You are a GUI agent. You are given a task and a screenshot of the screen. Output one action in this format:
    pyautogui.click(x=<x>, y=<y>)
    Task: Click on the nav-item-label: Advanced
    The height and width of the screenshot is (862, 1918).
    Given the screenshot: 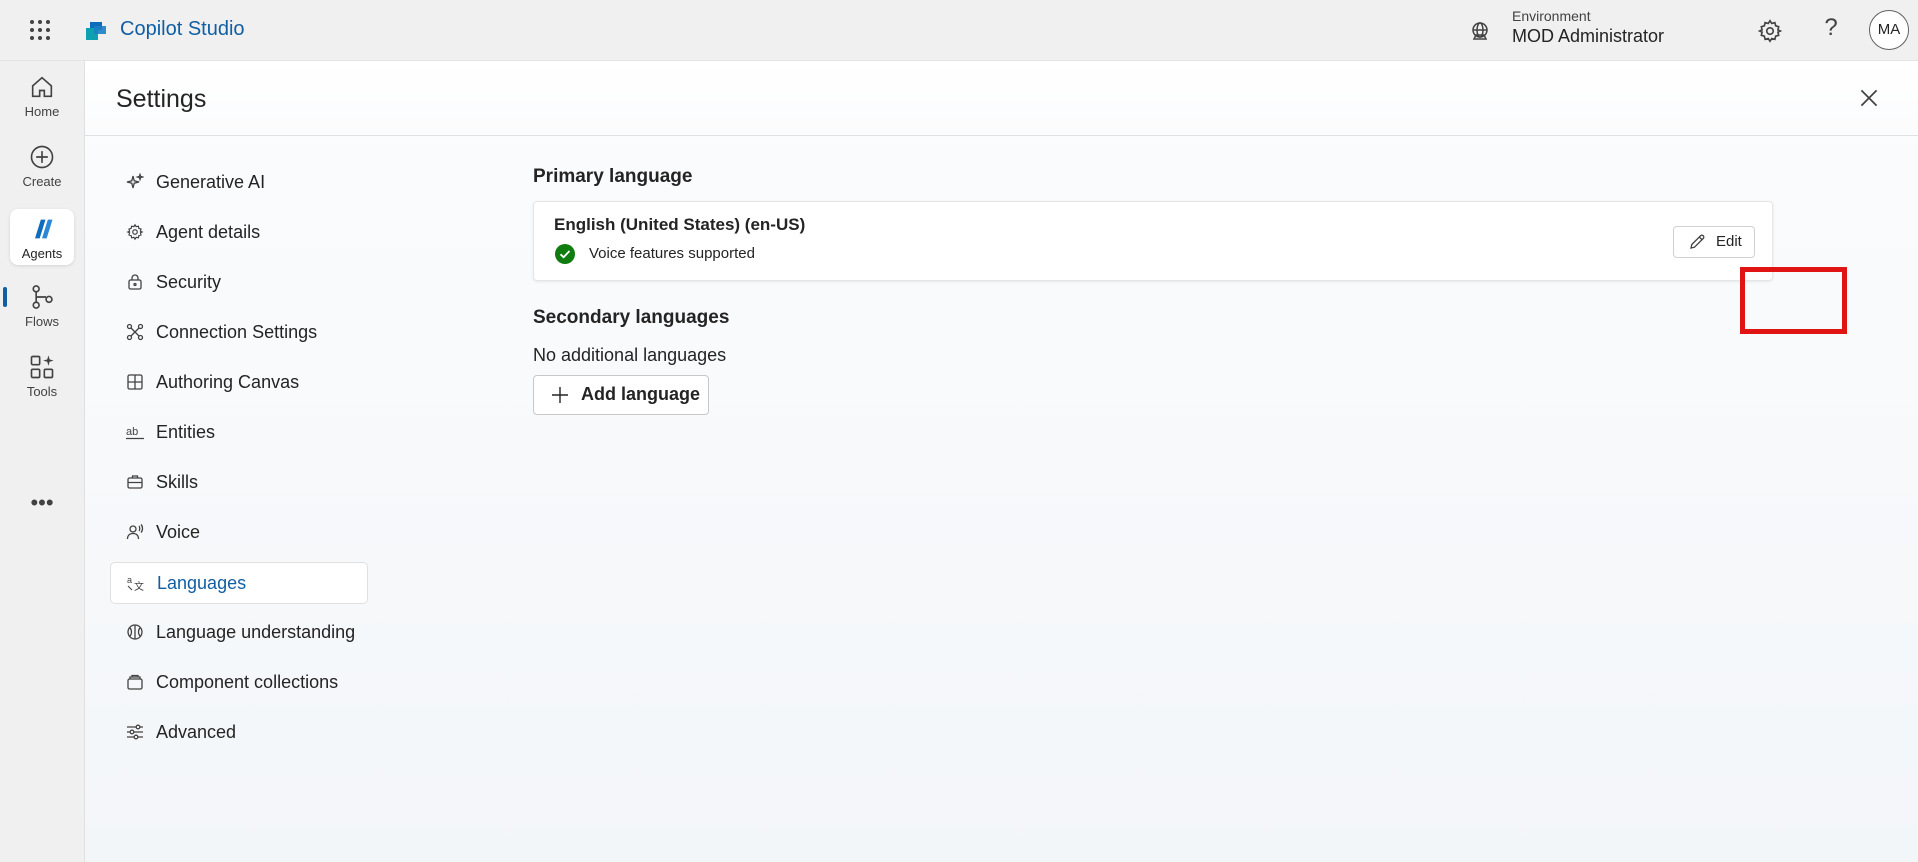 What is the action you would take?
    pyautogui.click(x=196, y=732)
    